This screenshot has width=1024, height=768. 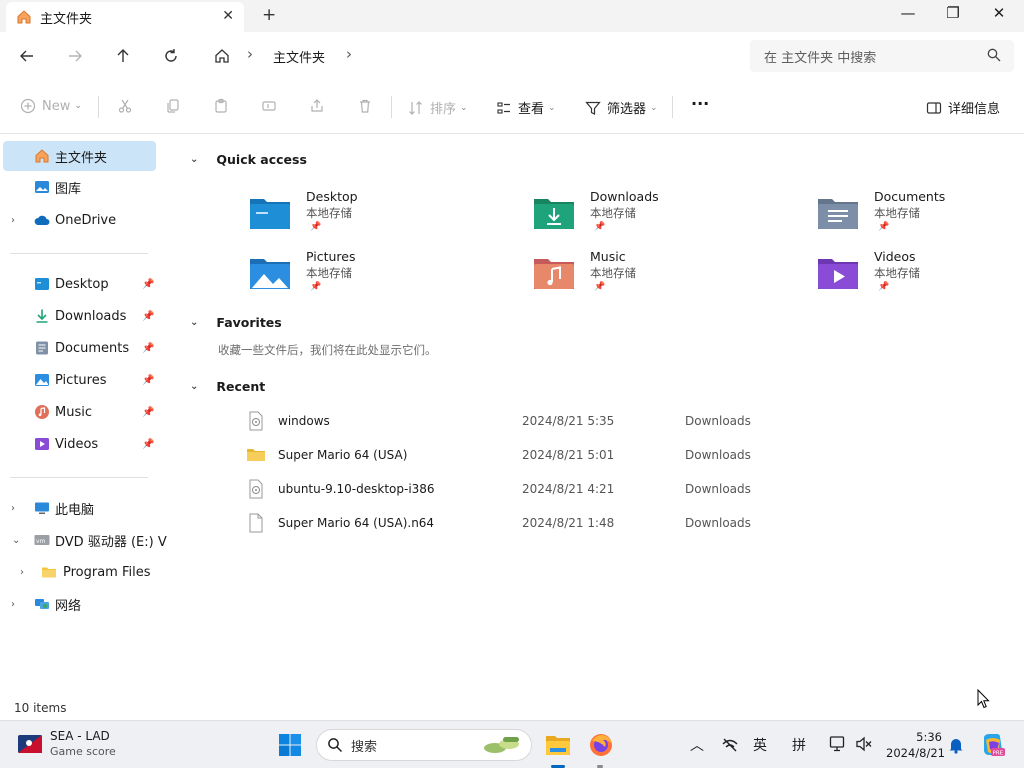 What do you see at coordinates (864, 744) in the screenshot?
I see `volume-muted-icon` at bounding box center [864, 744].